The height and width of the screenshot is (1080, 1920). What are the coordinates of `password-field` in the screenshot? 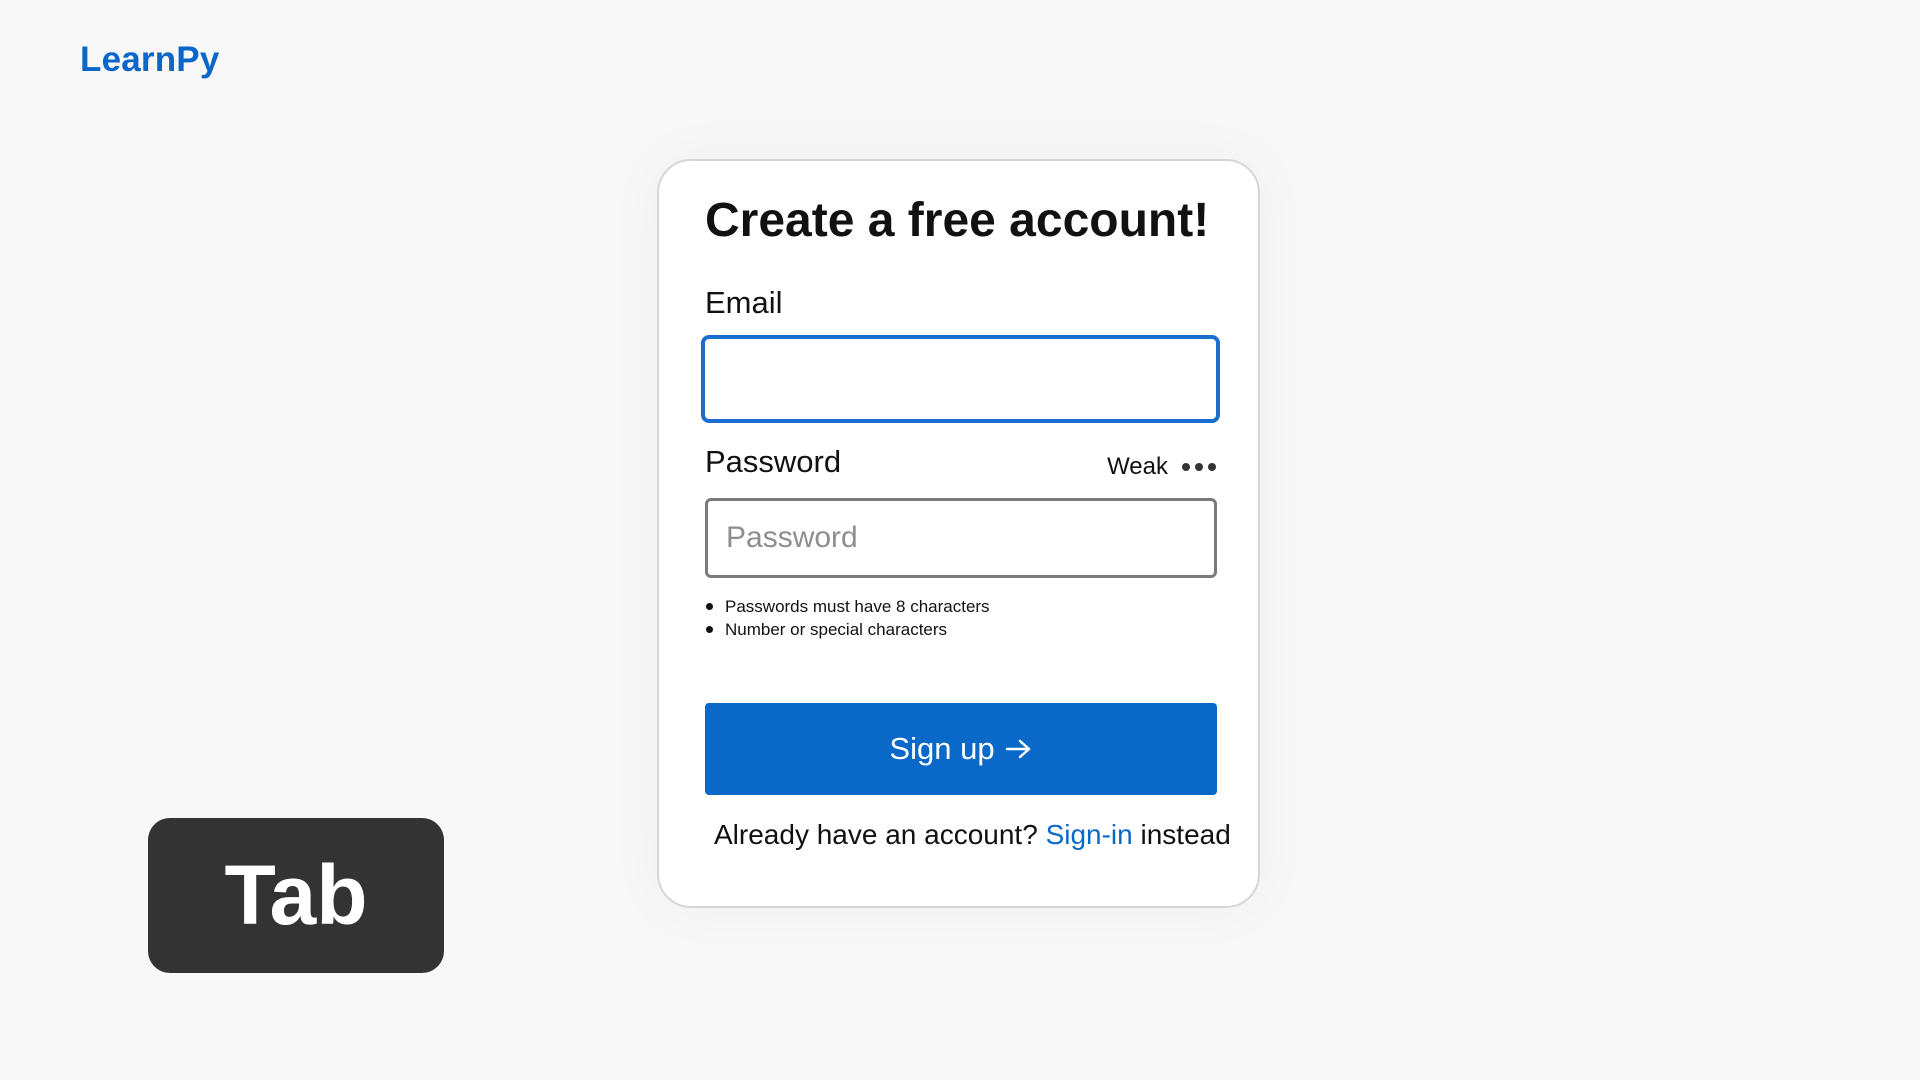 It's located at (961, 538).